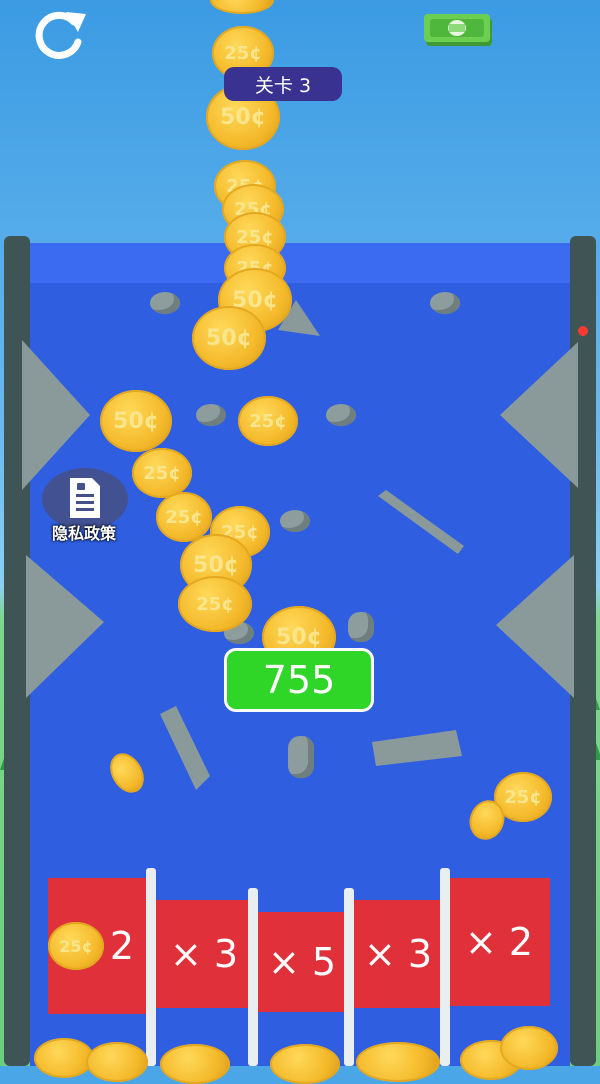  What do you see at coordinates (85, 498) in the screenshot?
I see `document-lock-icon` at bounding box center [85, 498].